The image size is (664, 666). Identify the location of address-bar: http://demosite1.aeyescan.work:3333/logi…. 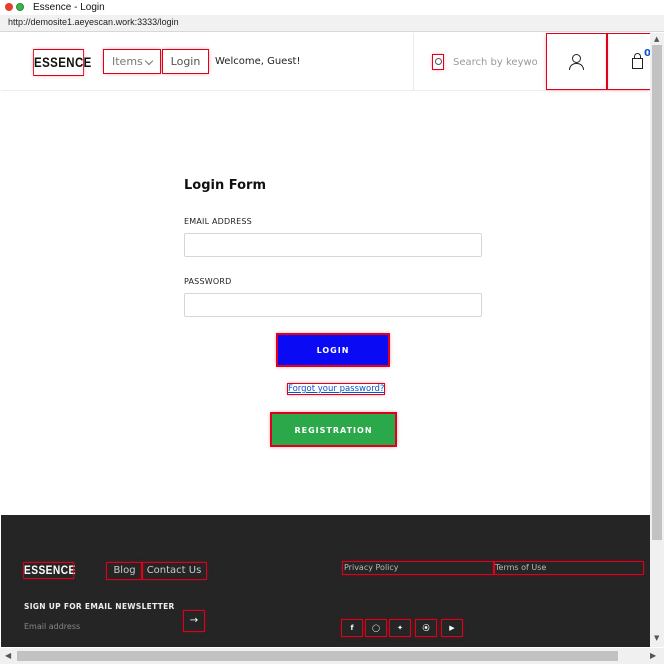
(332, 23).